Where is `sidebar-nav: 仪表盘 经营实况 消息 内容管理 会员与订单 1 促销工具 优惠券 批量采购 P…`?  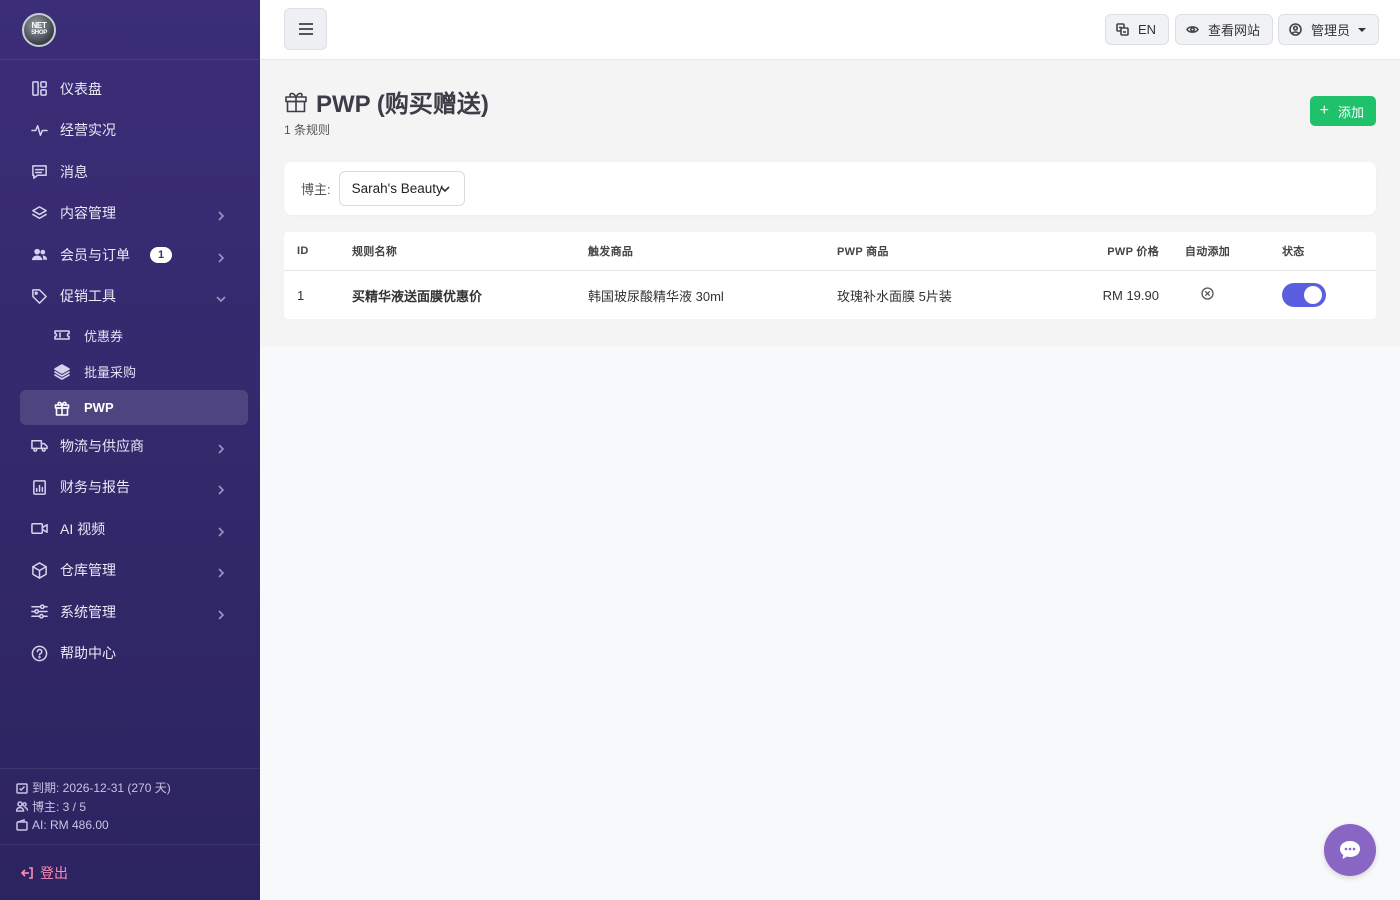
sidebar-nav: 仪表盘 经营实况 消息 内容管理 会员与订单 1 促销工具 优惠券 批量采购 P… is located at coordinates (130, 367).